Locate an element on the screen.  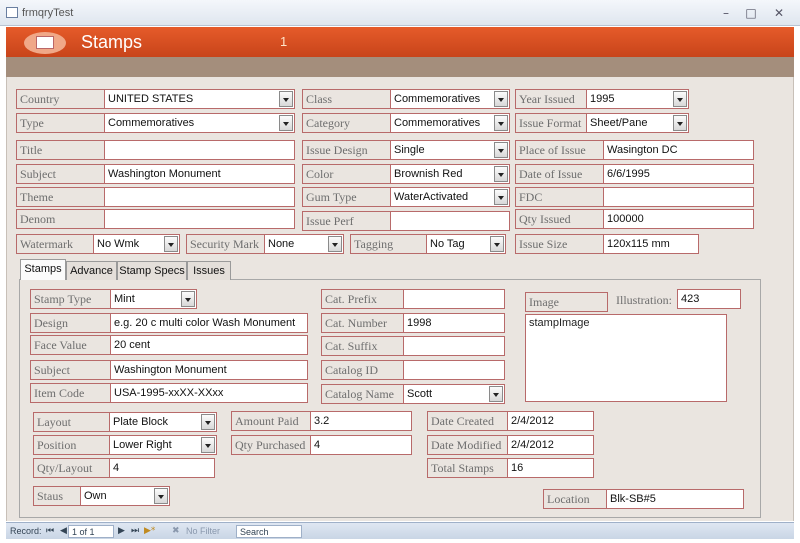
year-issued-combo: 1995 is located at coordinates (637, 99).